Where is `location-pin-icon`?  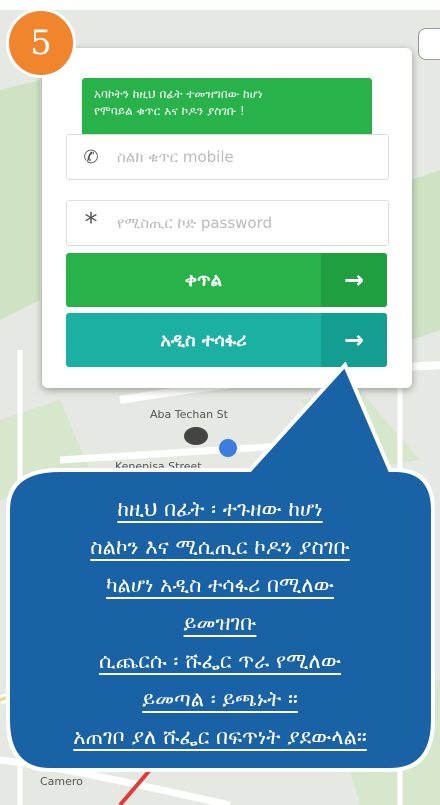
location-pin-icon is located at coordinates (228, 448).